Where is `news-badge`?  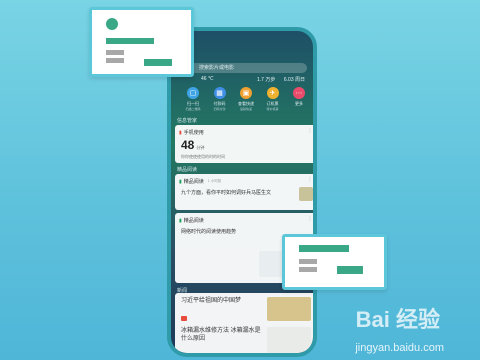
news-badge is located at coordinates (184, 318).